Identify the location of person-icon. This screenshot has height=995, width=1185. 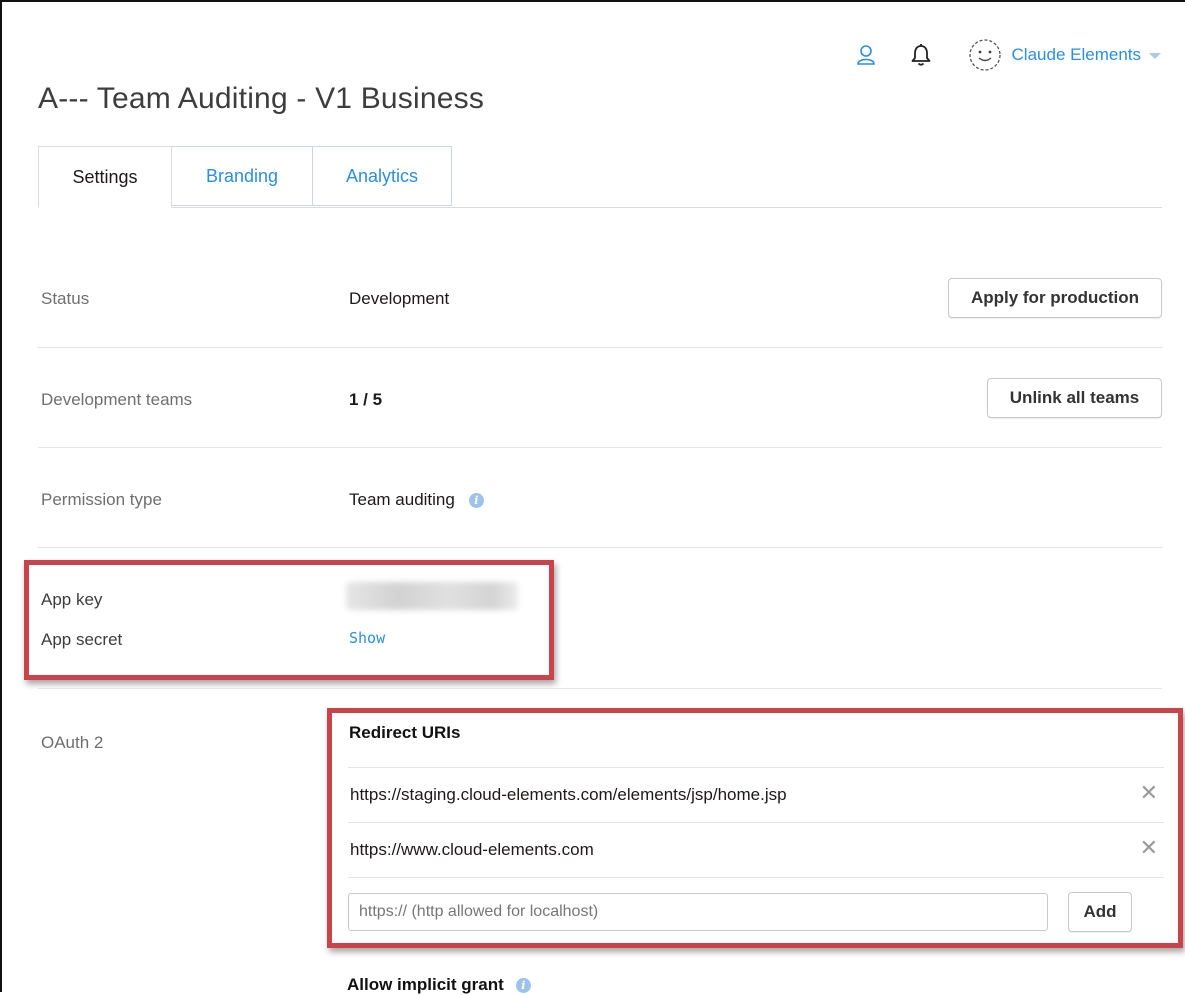
(866, 55).